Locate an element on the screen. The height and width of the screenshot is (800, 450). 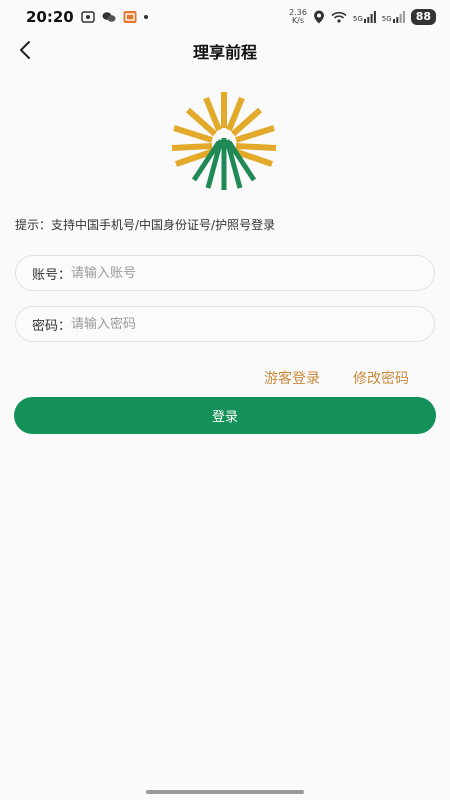
status-bar: 20:20 2.36 K/s 5G 5G 88 is located at coordinates (225, 17).